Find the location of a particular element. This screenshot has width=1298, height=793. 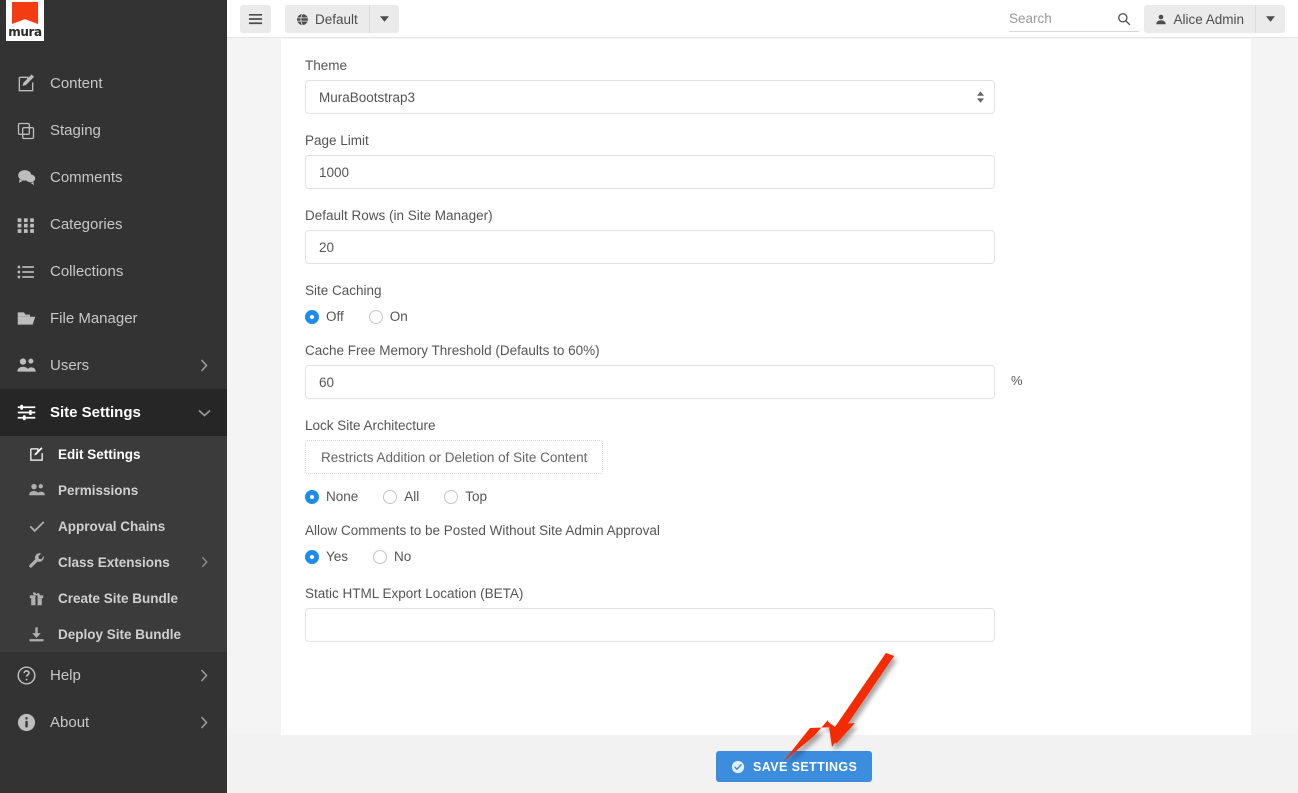

sidebar-item-label: Users is located at coordinates (70, 365).